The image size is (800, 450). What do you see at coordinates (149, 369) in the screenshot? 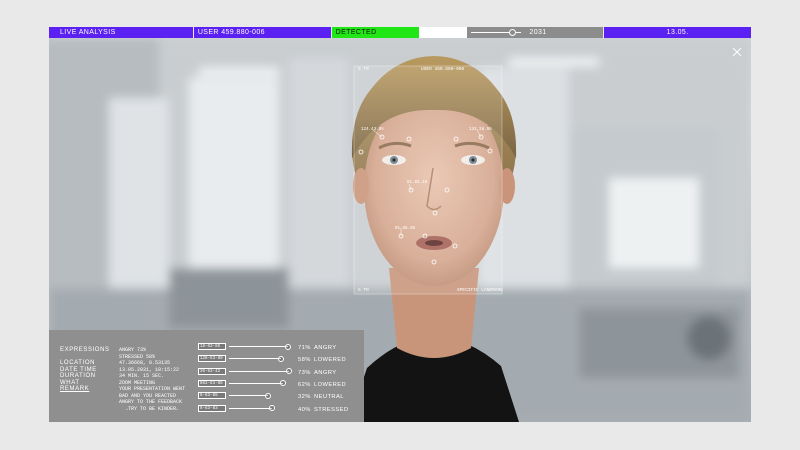
I see `datetime-value: 13.05.2031, 10:15:22` at bounding box center [149, 369].